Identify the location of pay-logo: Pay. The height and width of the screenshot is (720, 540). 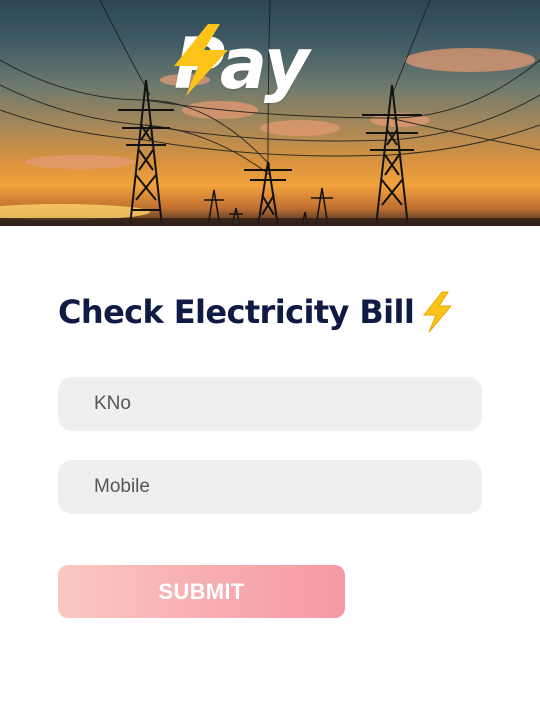
(283, 64).